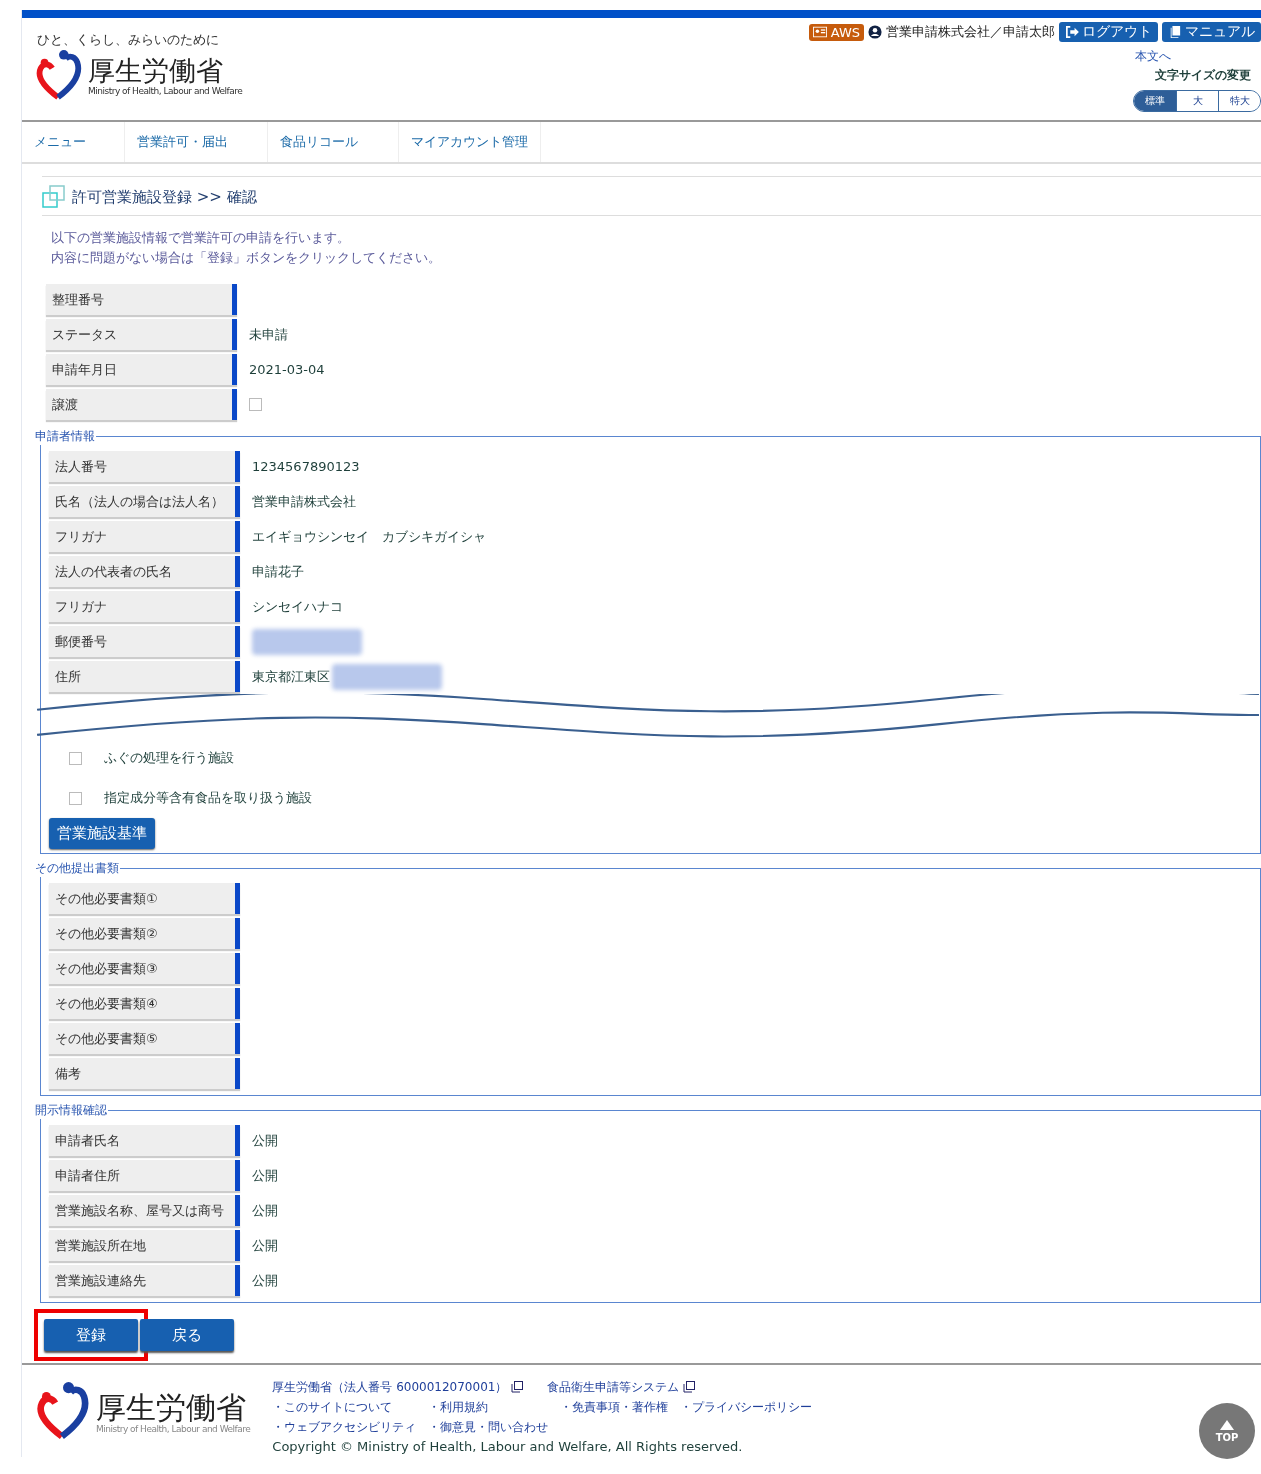 This screenshot has height=1474, width=1261. Describe the element at coordinates (144, 1140) in the screenshot. I see `field-label: 申請者氏名` at that location.